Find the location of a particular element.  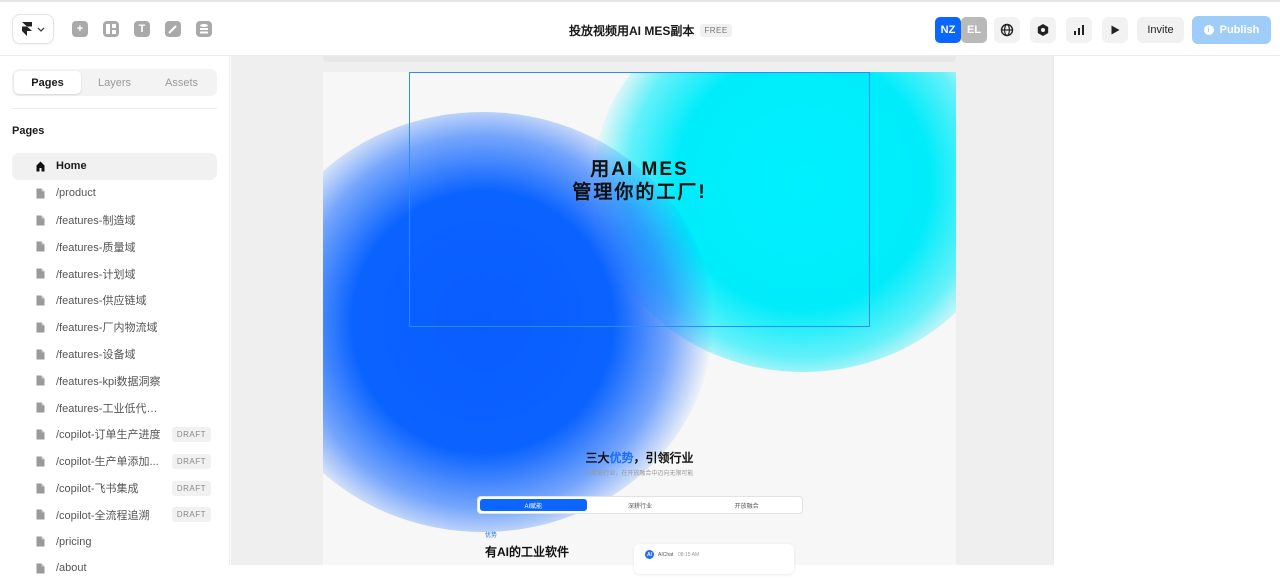

page-item-label: /features-制造域 is located at coordinates (96, 220).